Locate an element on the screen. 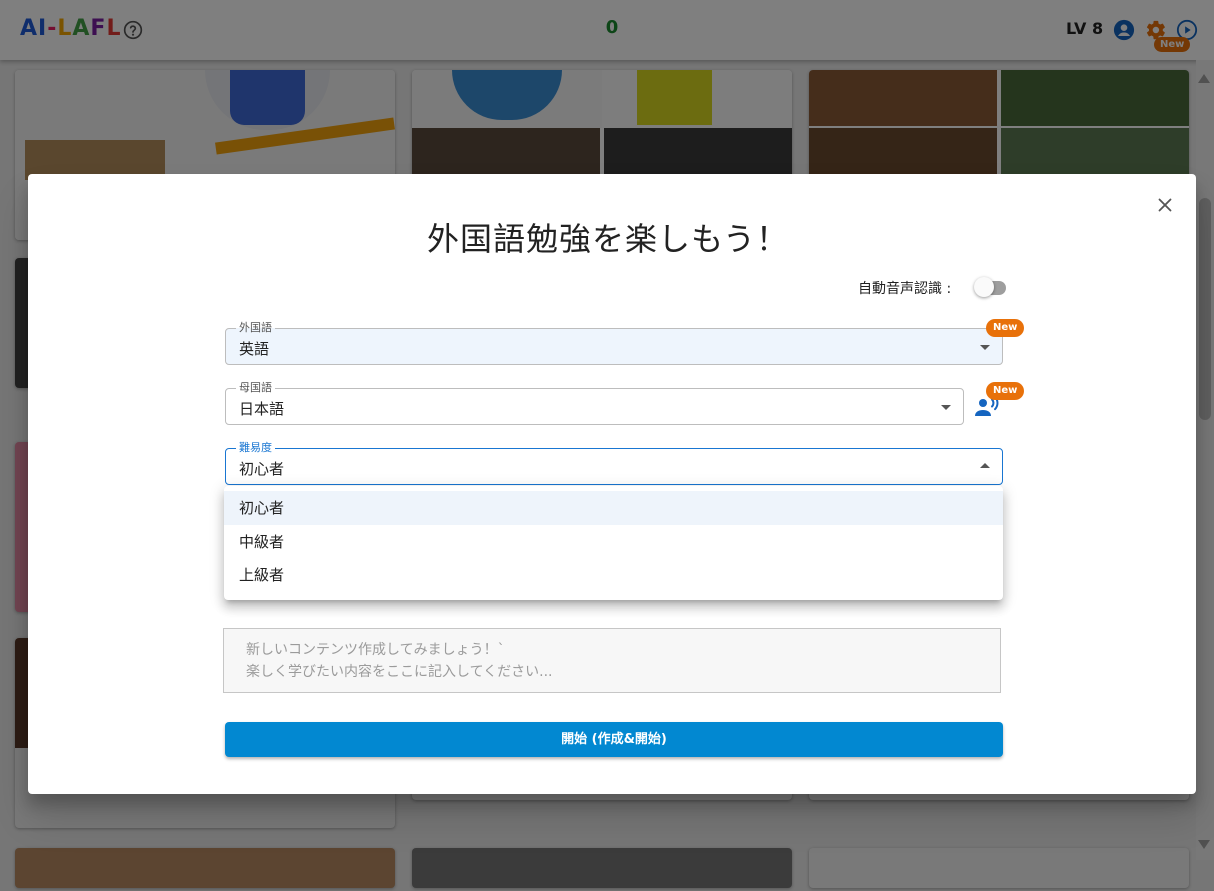 Image resolution: width=1214 pixels, height=891 pixels. dialog-title: 外国語勉強を楽しもう！ is located at coordinates (608, 239).